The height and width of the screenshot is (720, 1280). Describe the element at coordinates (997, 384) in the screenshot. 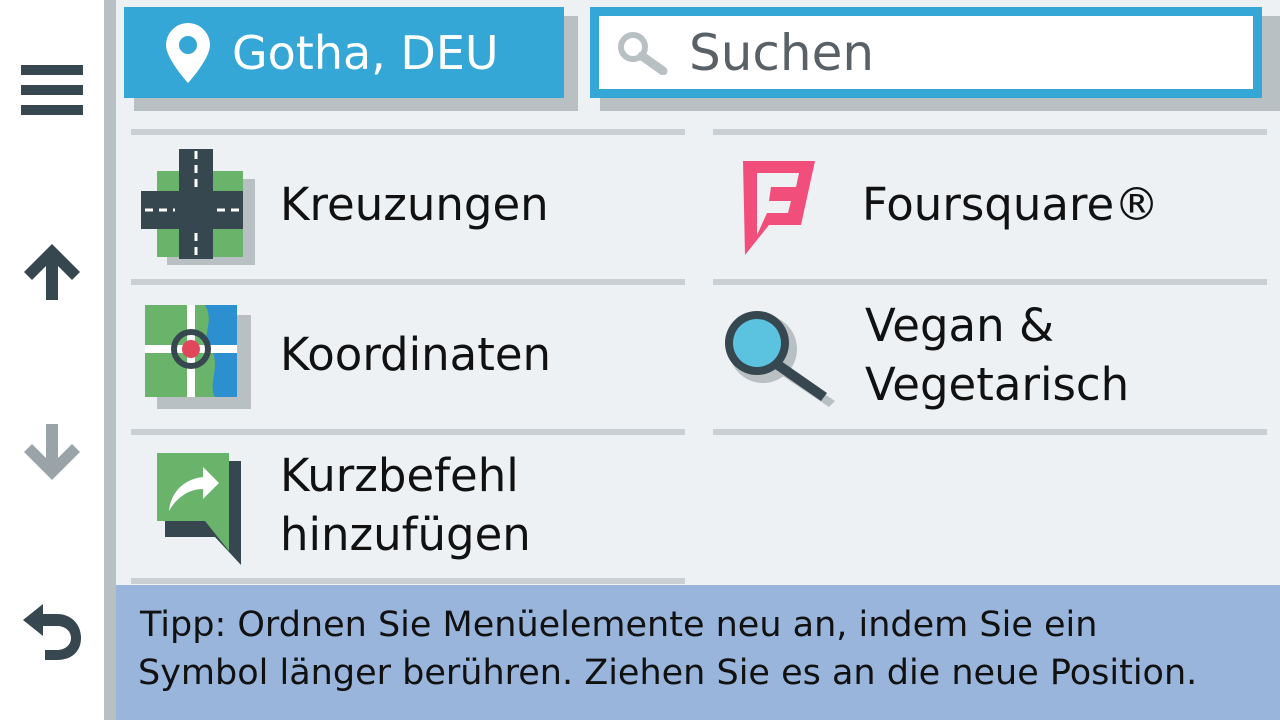

I see `item-label-line2: Vegetarisch` at that location.